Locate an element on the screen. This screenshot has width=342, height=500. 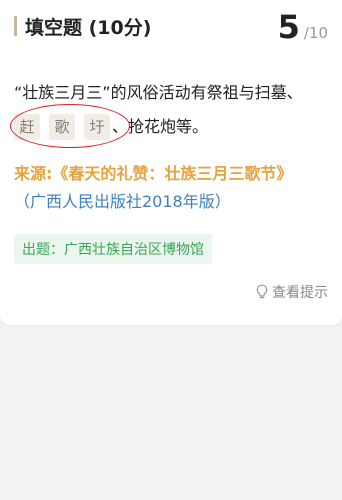
question-header: 填空题 (10分) is located at coordinates (82, 26).